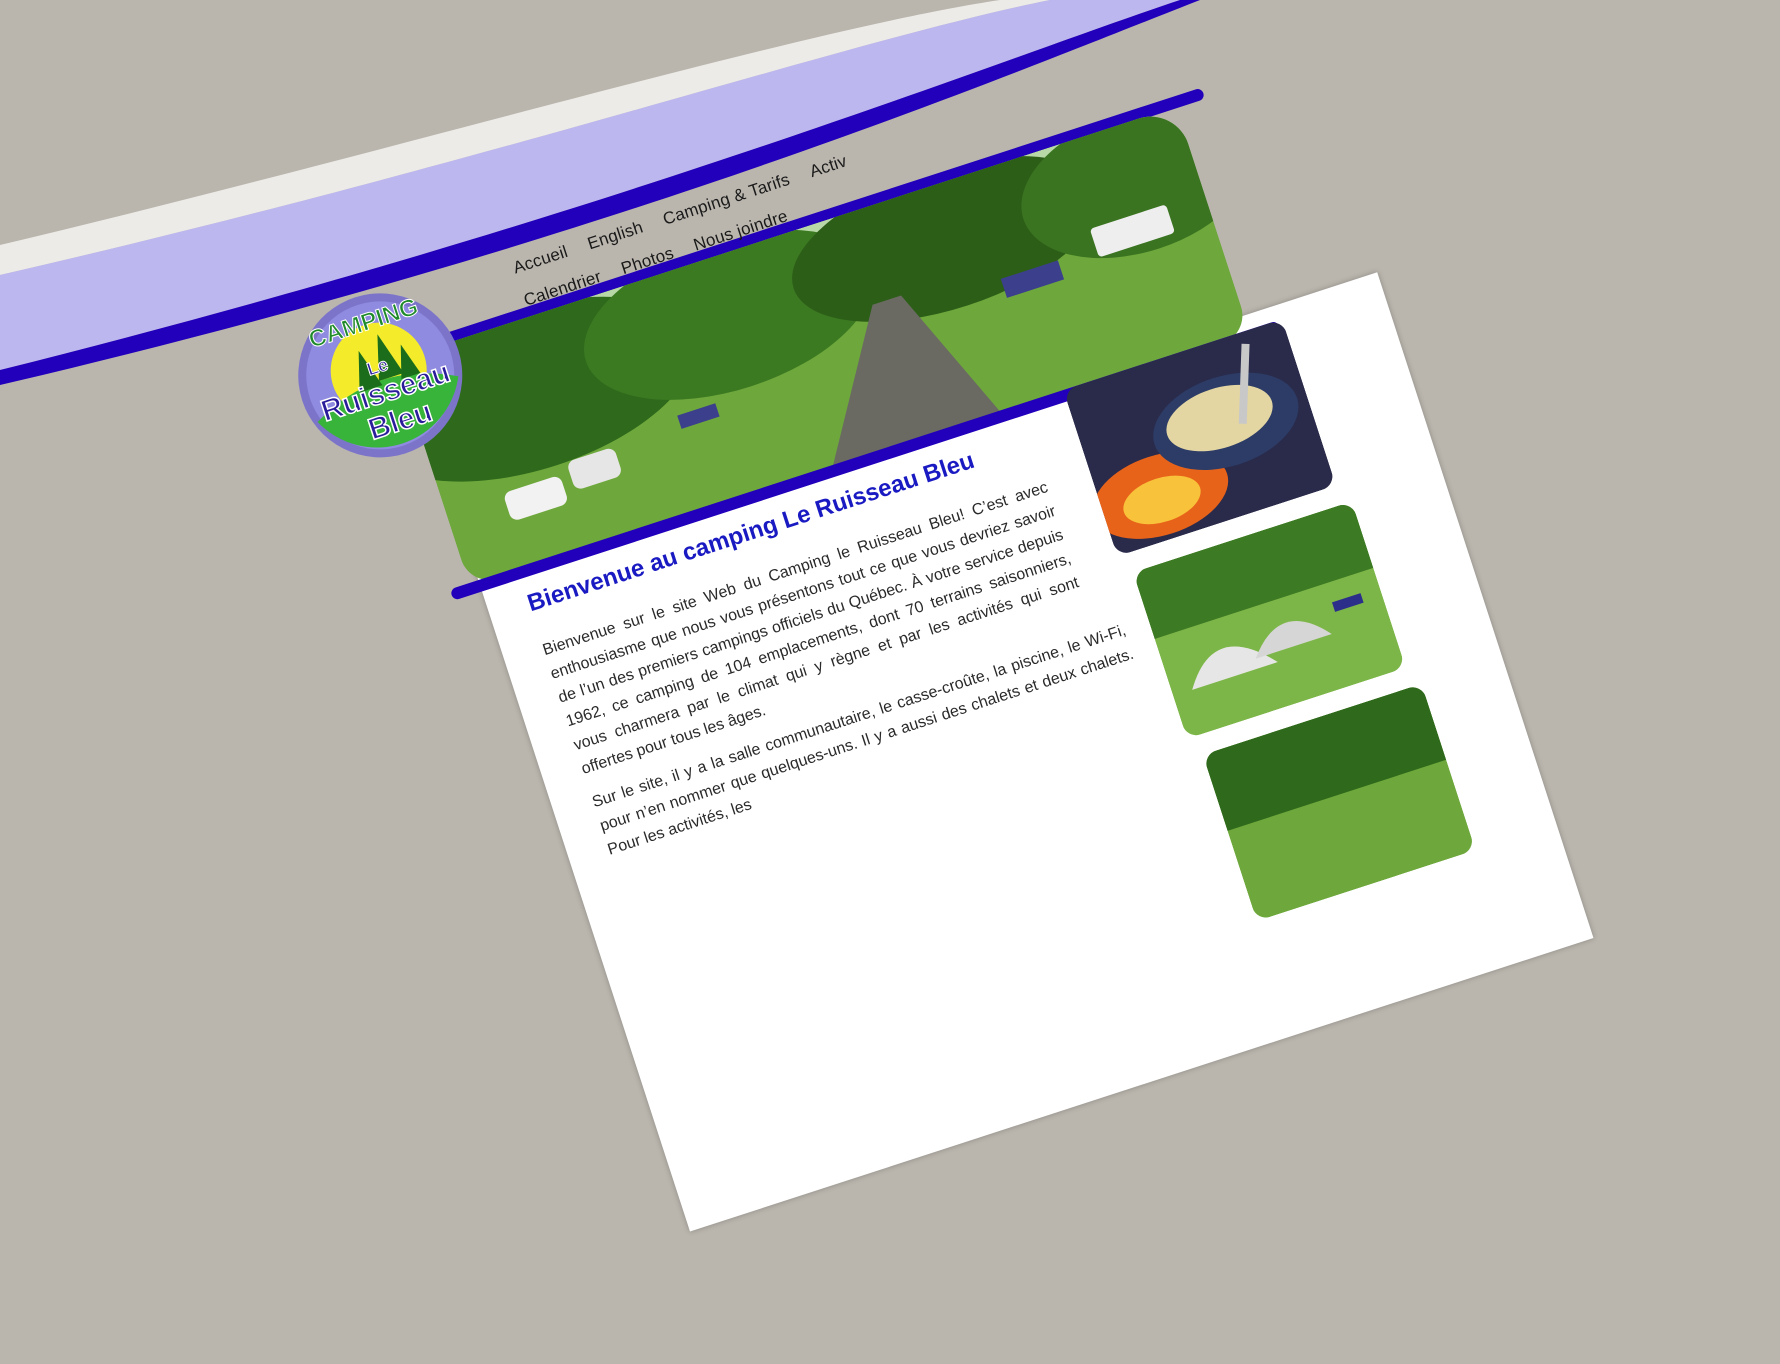 This screenshot has height=1364, width=1780. What do you see at coordinates (615, 236) in the screenshot?
I see `nav-link-english: English` at bounding box center [615, 236].